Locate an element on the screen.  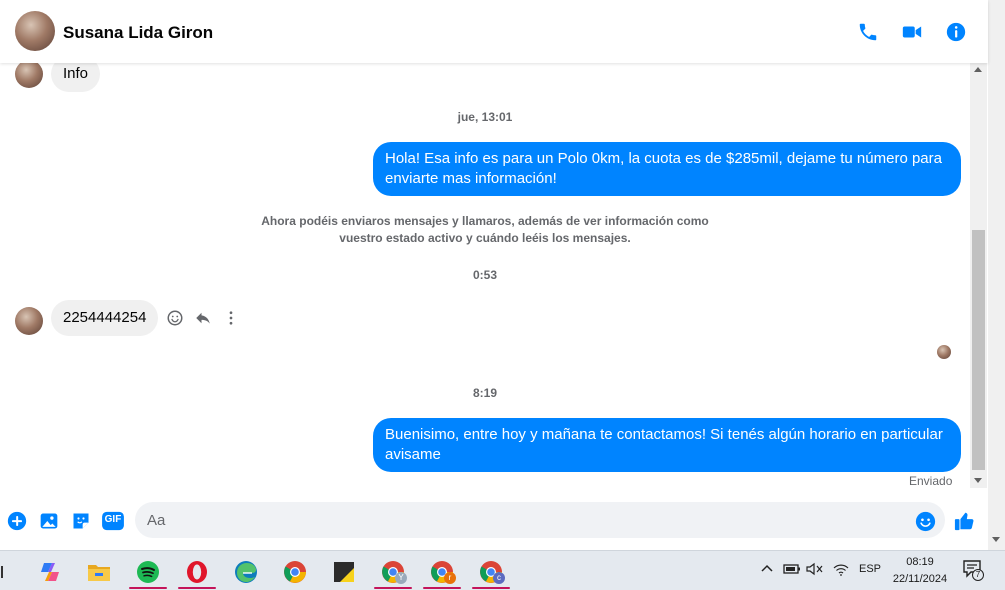
chrome-profile-c-icon: c is located at coordinates (491, 572).